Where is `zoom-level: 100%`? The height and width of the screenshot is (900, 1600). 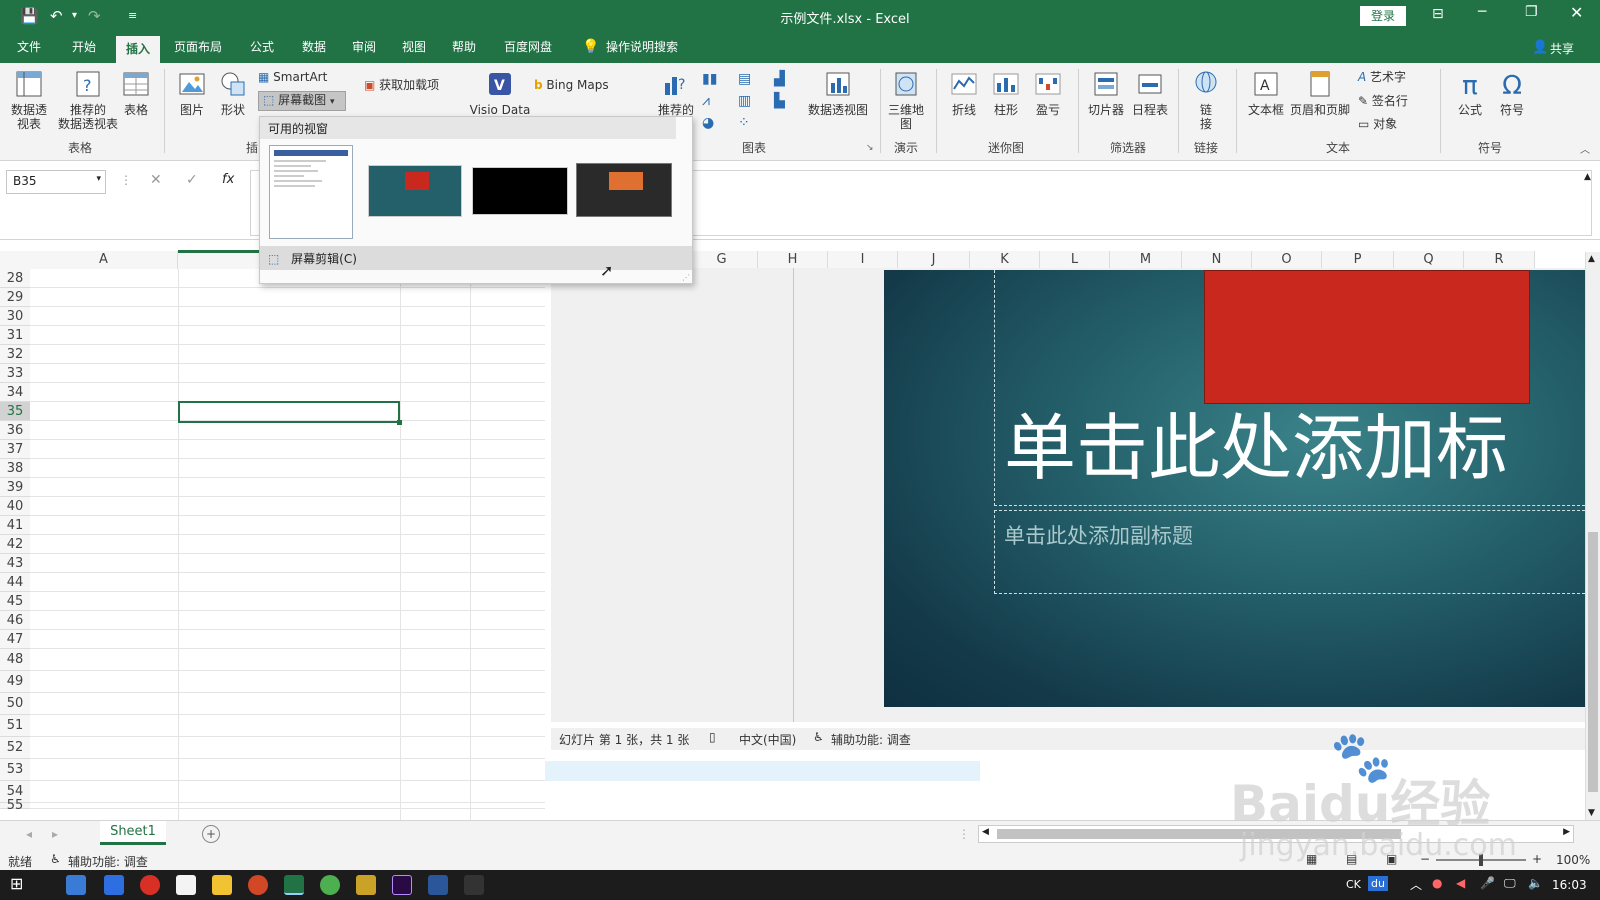 zoom-level: 100% is located at coordinates (1573, 860).